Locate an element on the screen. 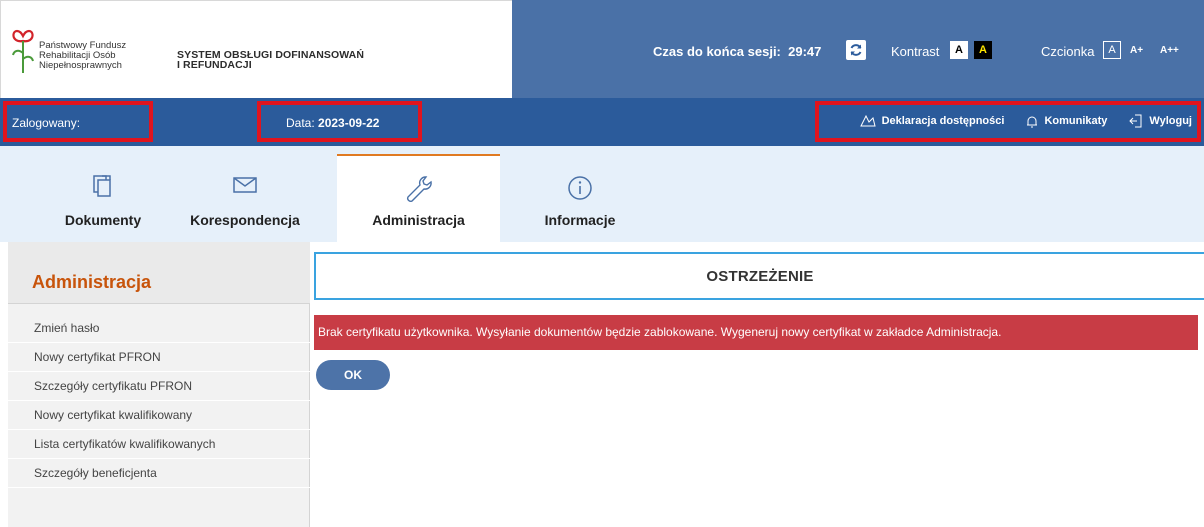  system-name: SYSTEM OBSŁUGI DOFINANSOWAŃ I REFUNDACJI is located at coordinates (270, 60).